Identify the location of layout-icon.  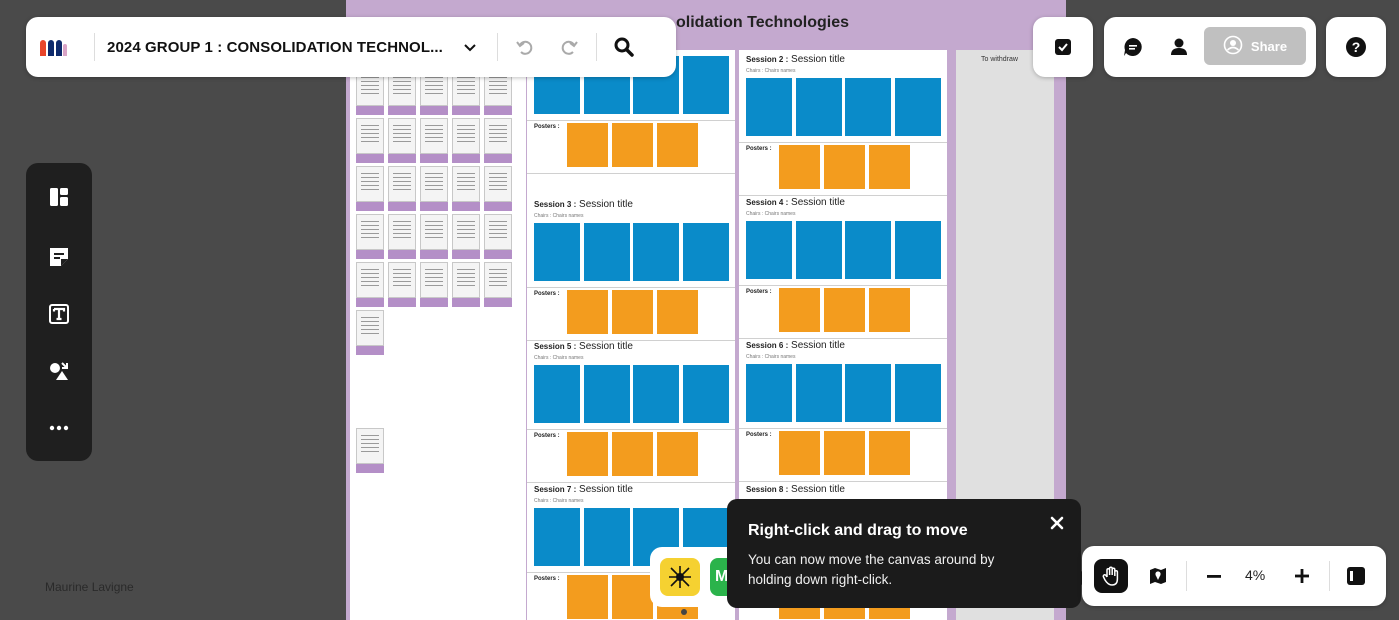
(59, 197).